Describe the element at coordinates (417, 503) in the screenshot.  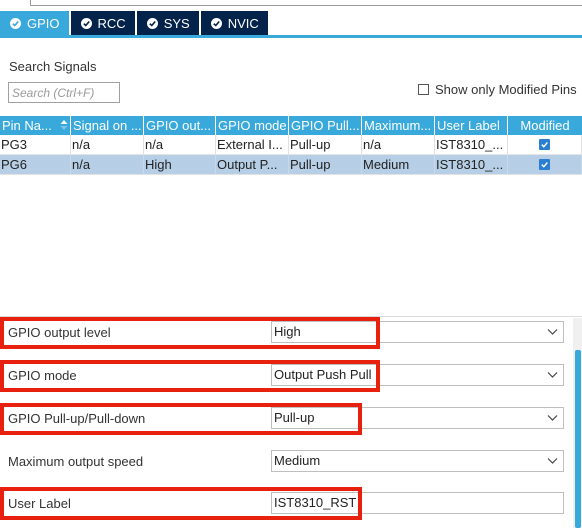
I see `user-label-input: IST8310_RST` at that location.